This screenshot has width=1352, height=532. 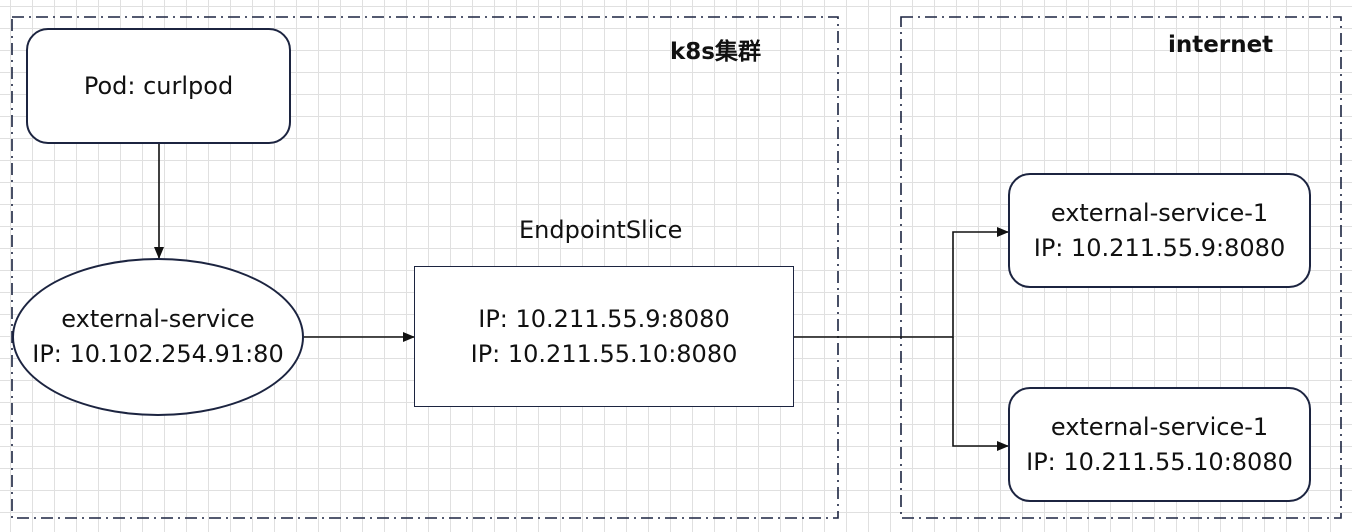 What do you see at coordinates (1159, 247) in the screenshot?
I see `external-service-ip: IP: 10.211.55.9:8080` at bounding box center [1159, 247].